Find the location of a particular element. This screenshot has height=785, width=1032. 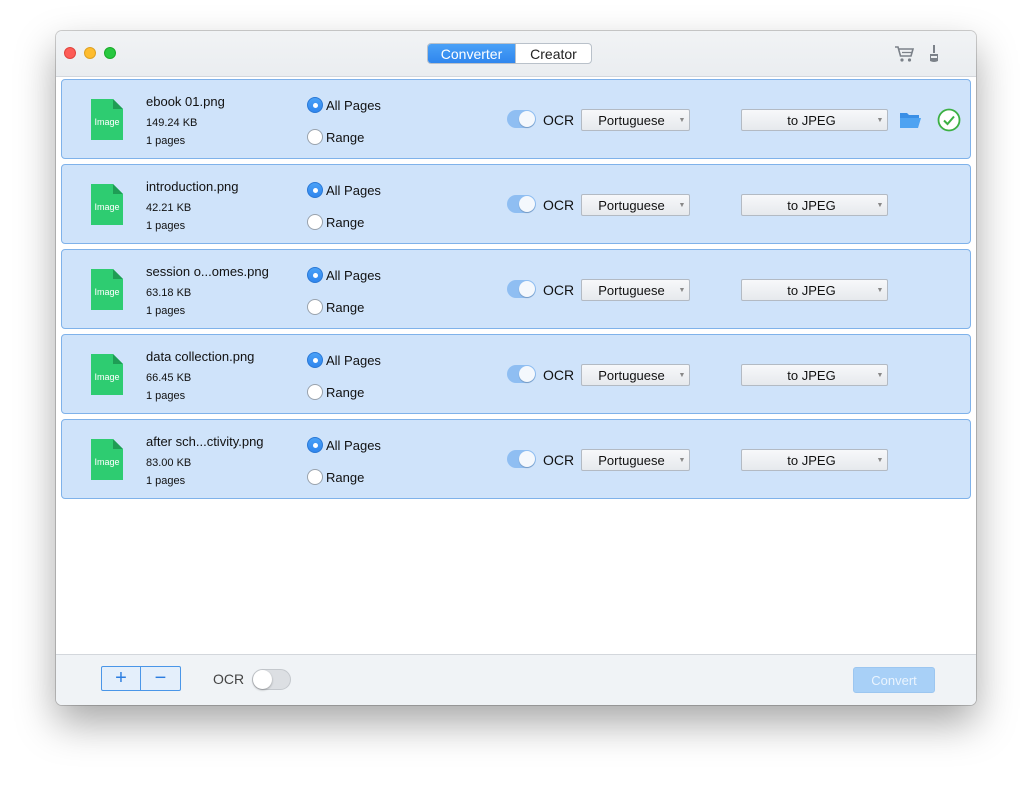

convert-button: Convert is located at coordinates (894, 680).